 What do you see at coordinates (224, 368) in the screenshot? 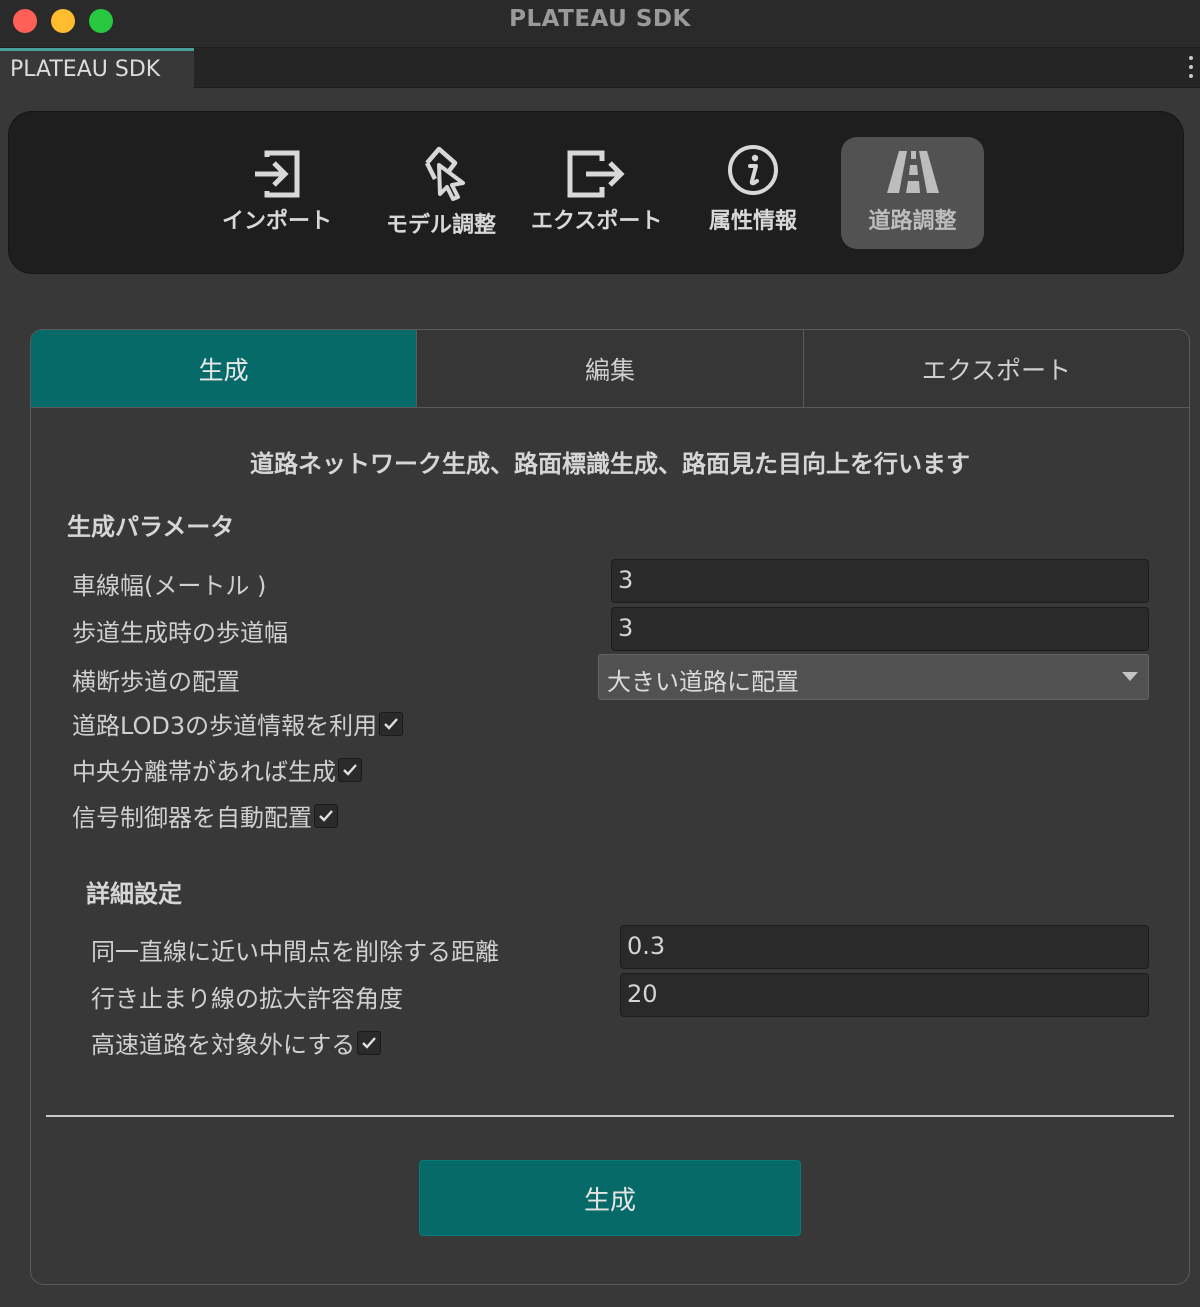
I see `tab-generate: 生成` at bounding box center [224, 368].